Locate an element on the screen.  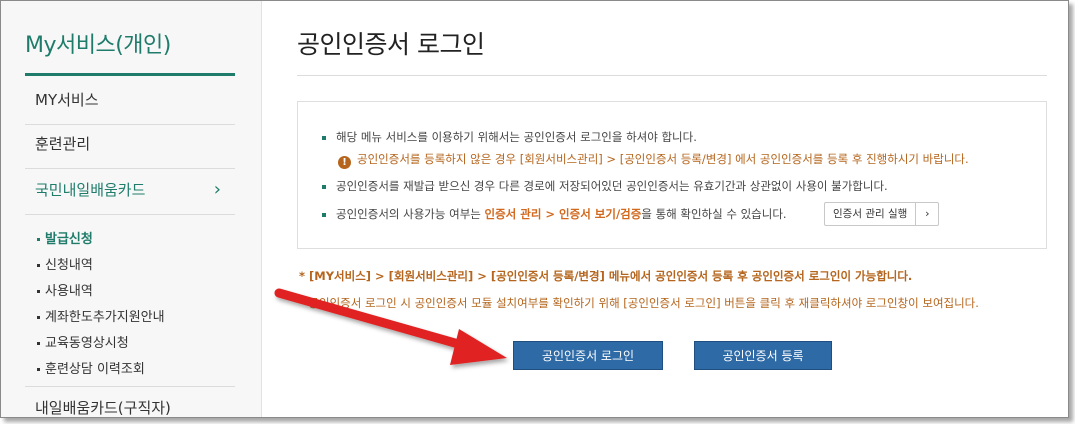
cert-menu-highlight: 인증서 관리 > 인증서 보기/검증 is located at coordinates (563, 214).